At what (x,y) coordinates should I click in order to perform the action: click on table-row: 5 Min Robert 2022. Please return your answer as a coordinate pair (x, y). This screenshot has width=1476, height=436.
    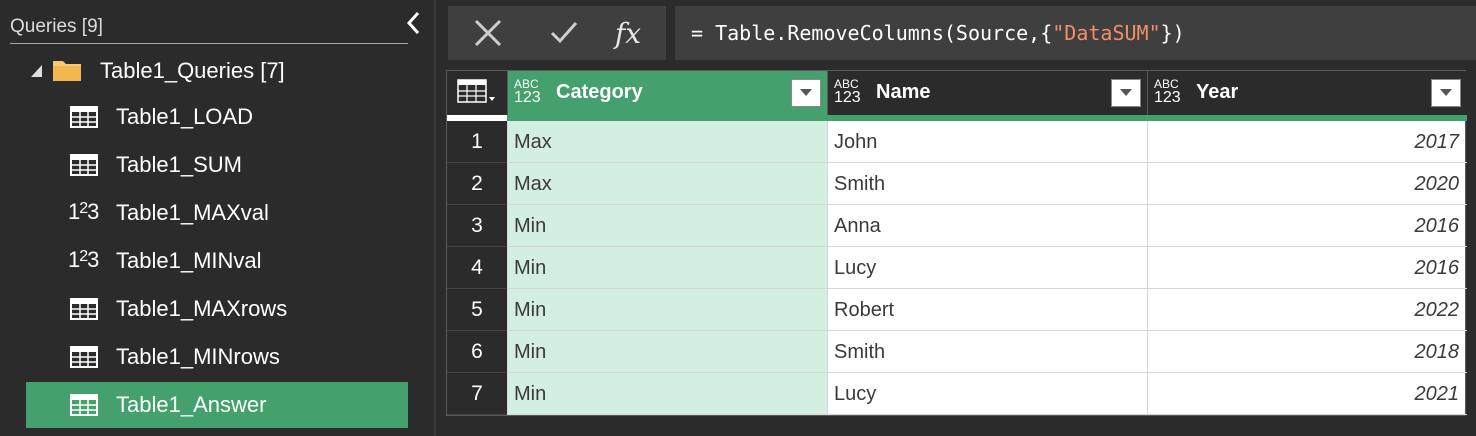
    Looking at the image, I should click on (957, 310).